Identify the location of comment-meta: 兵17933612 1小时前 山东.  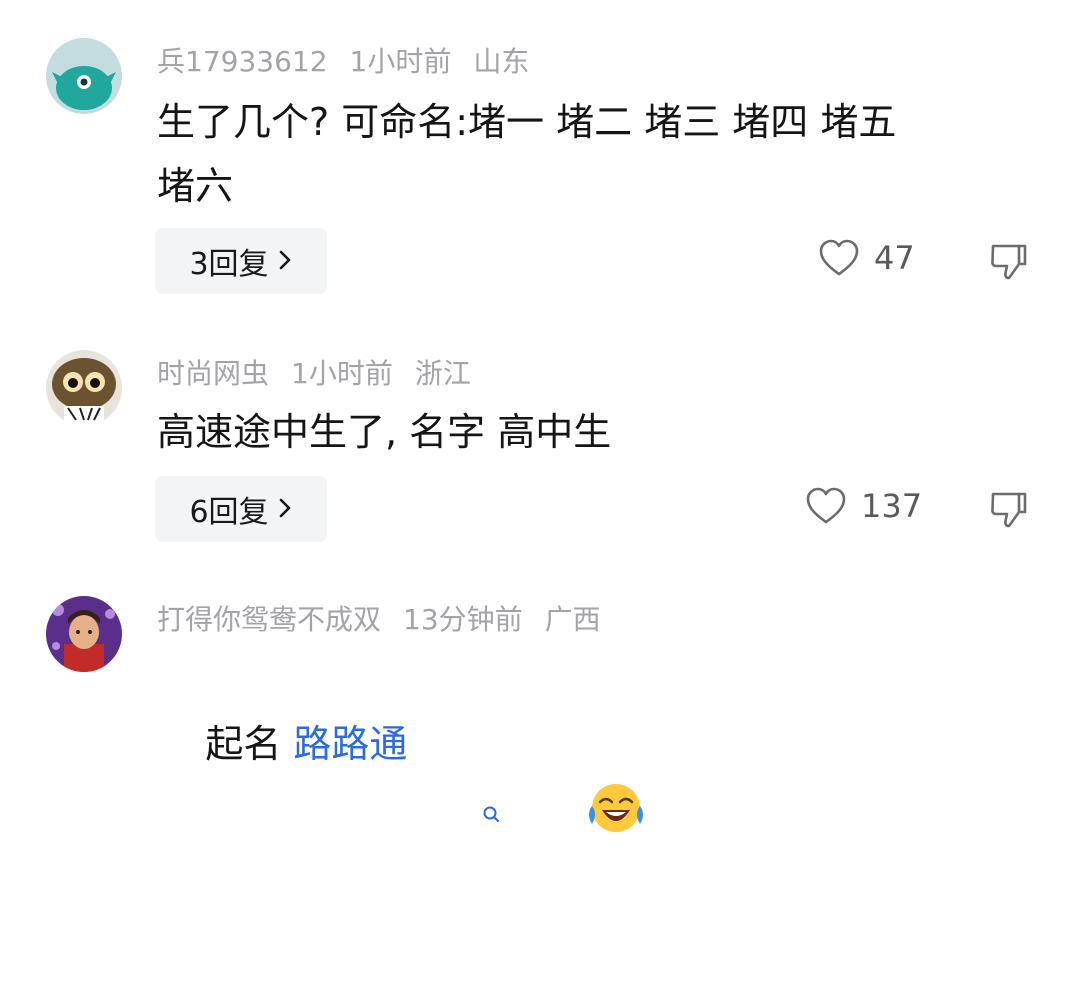
(354, 62).